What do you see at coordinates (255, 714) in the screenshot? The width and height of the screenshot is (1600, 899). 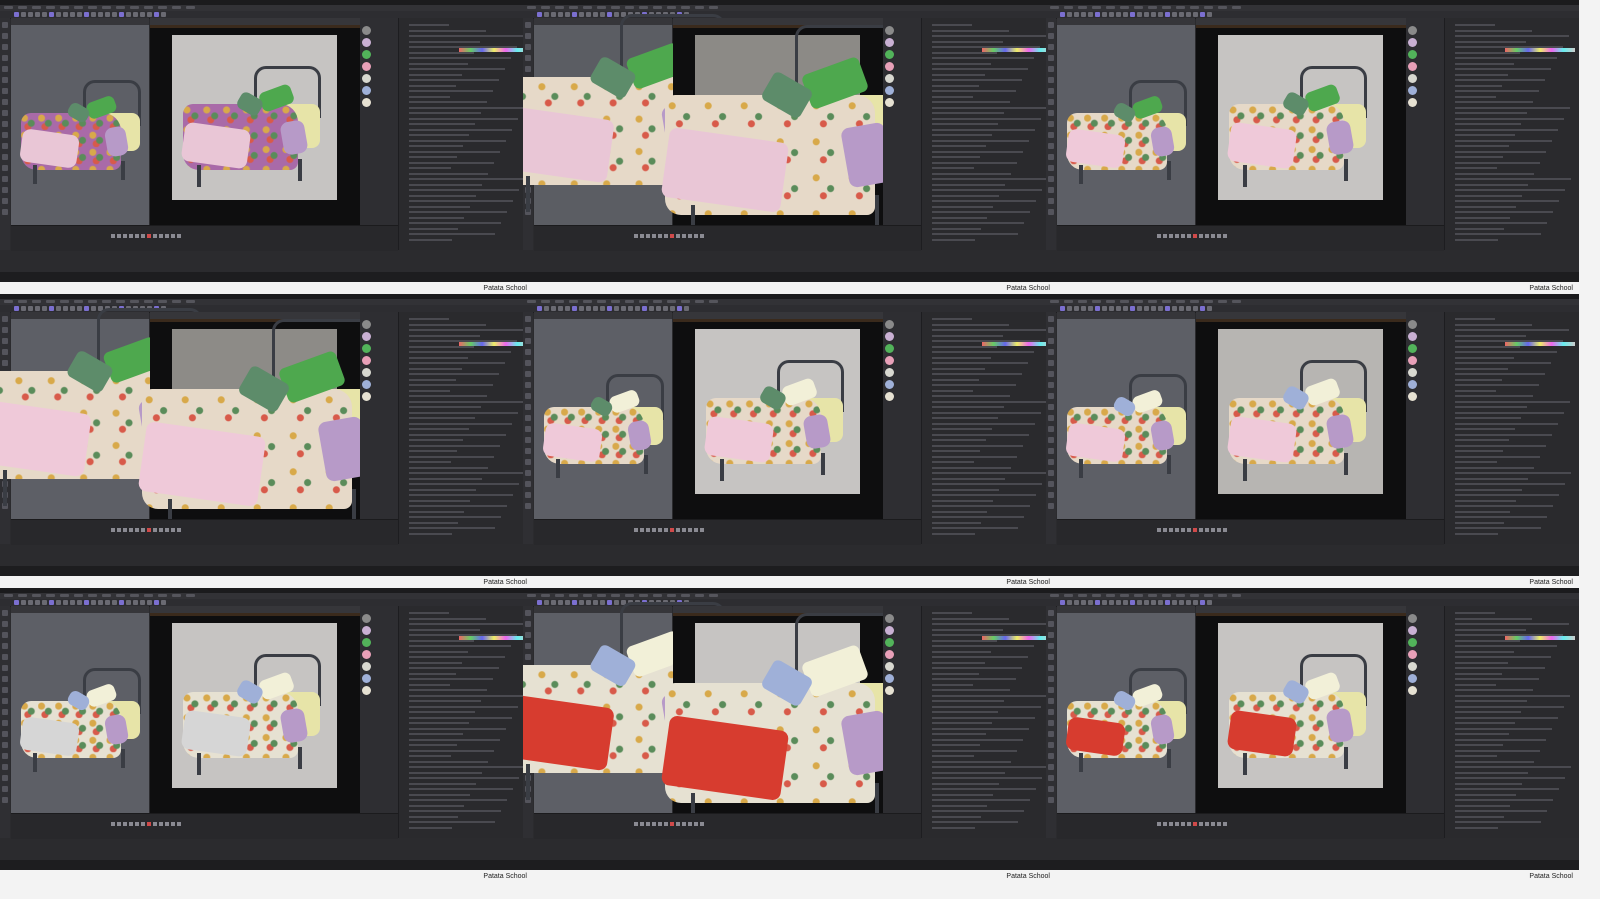 I see `render-preview` at bounding box center [255, 714].